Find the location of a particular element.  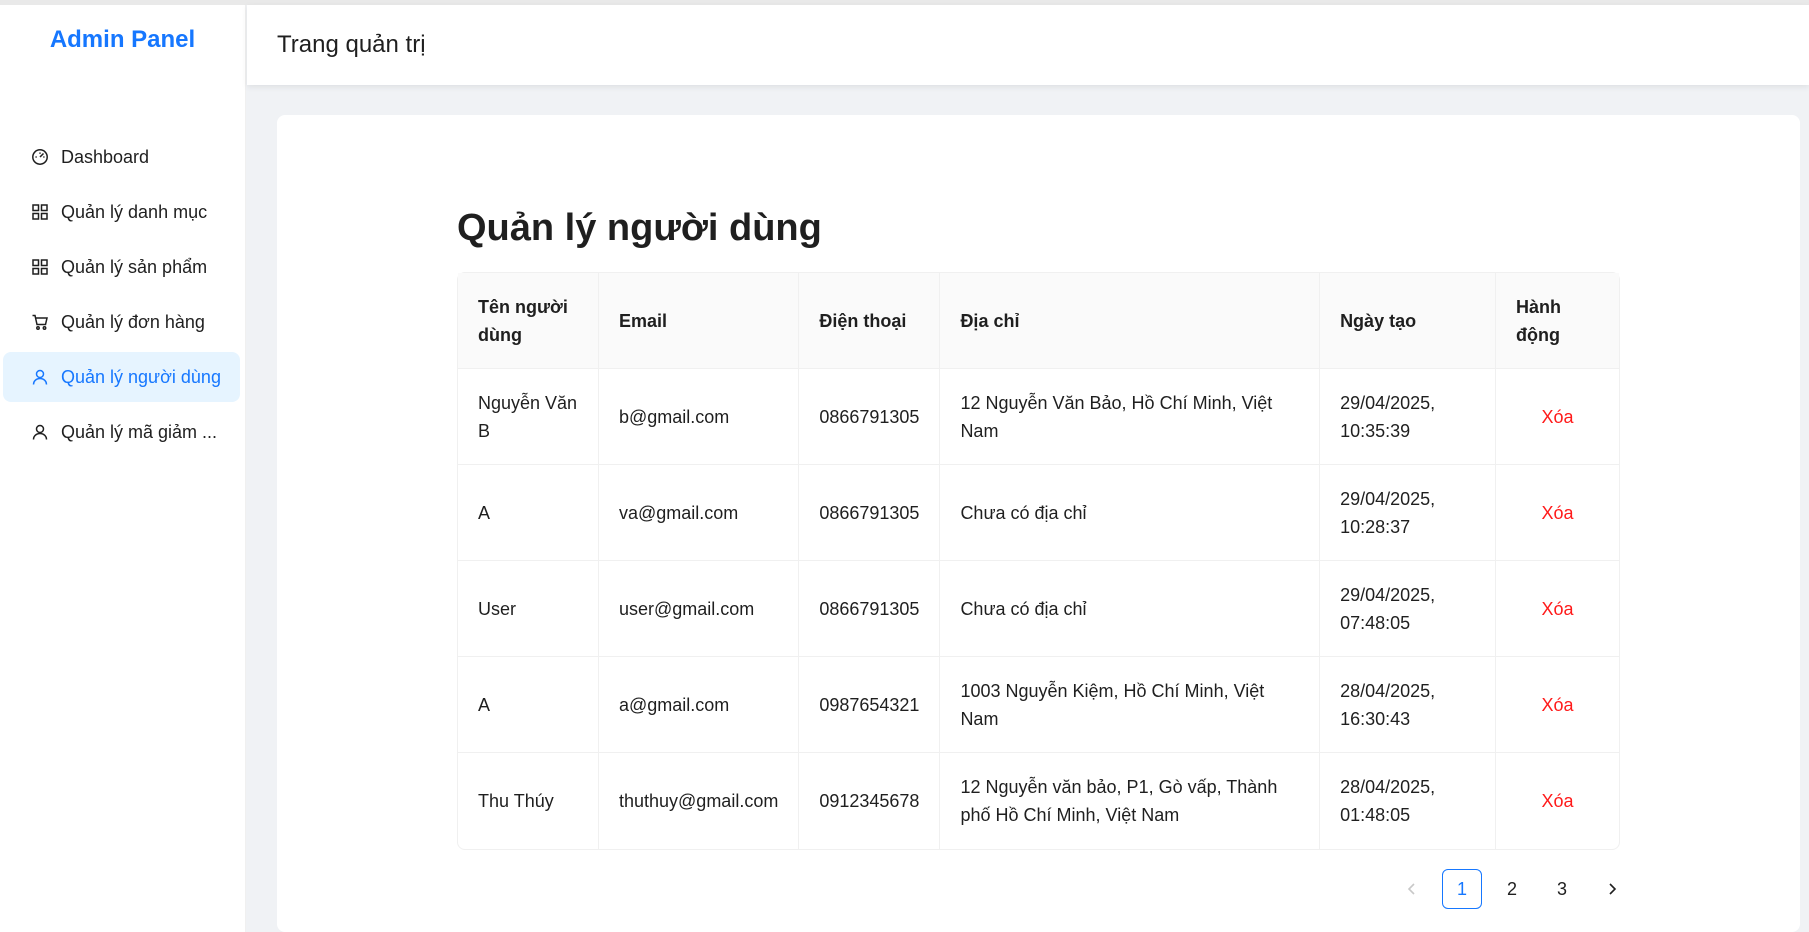

dashboard-icon is located at coordinates (40, 157).